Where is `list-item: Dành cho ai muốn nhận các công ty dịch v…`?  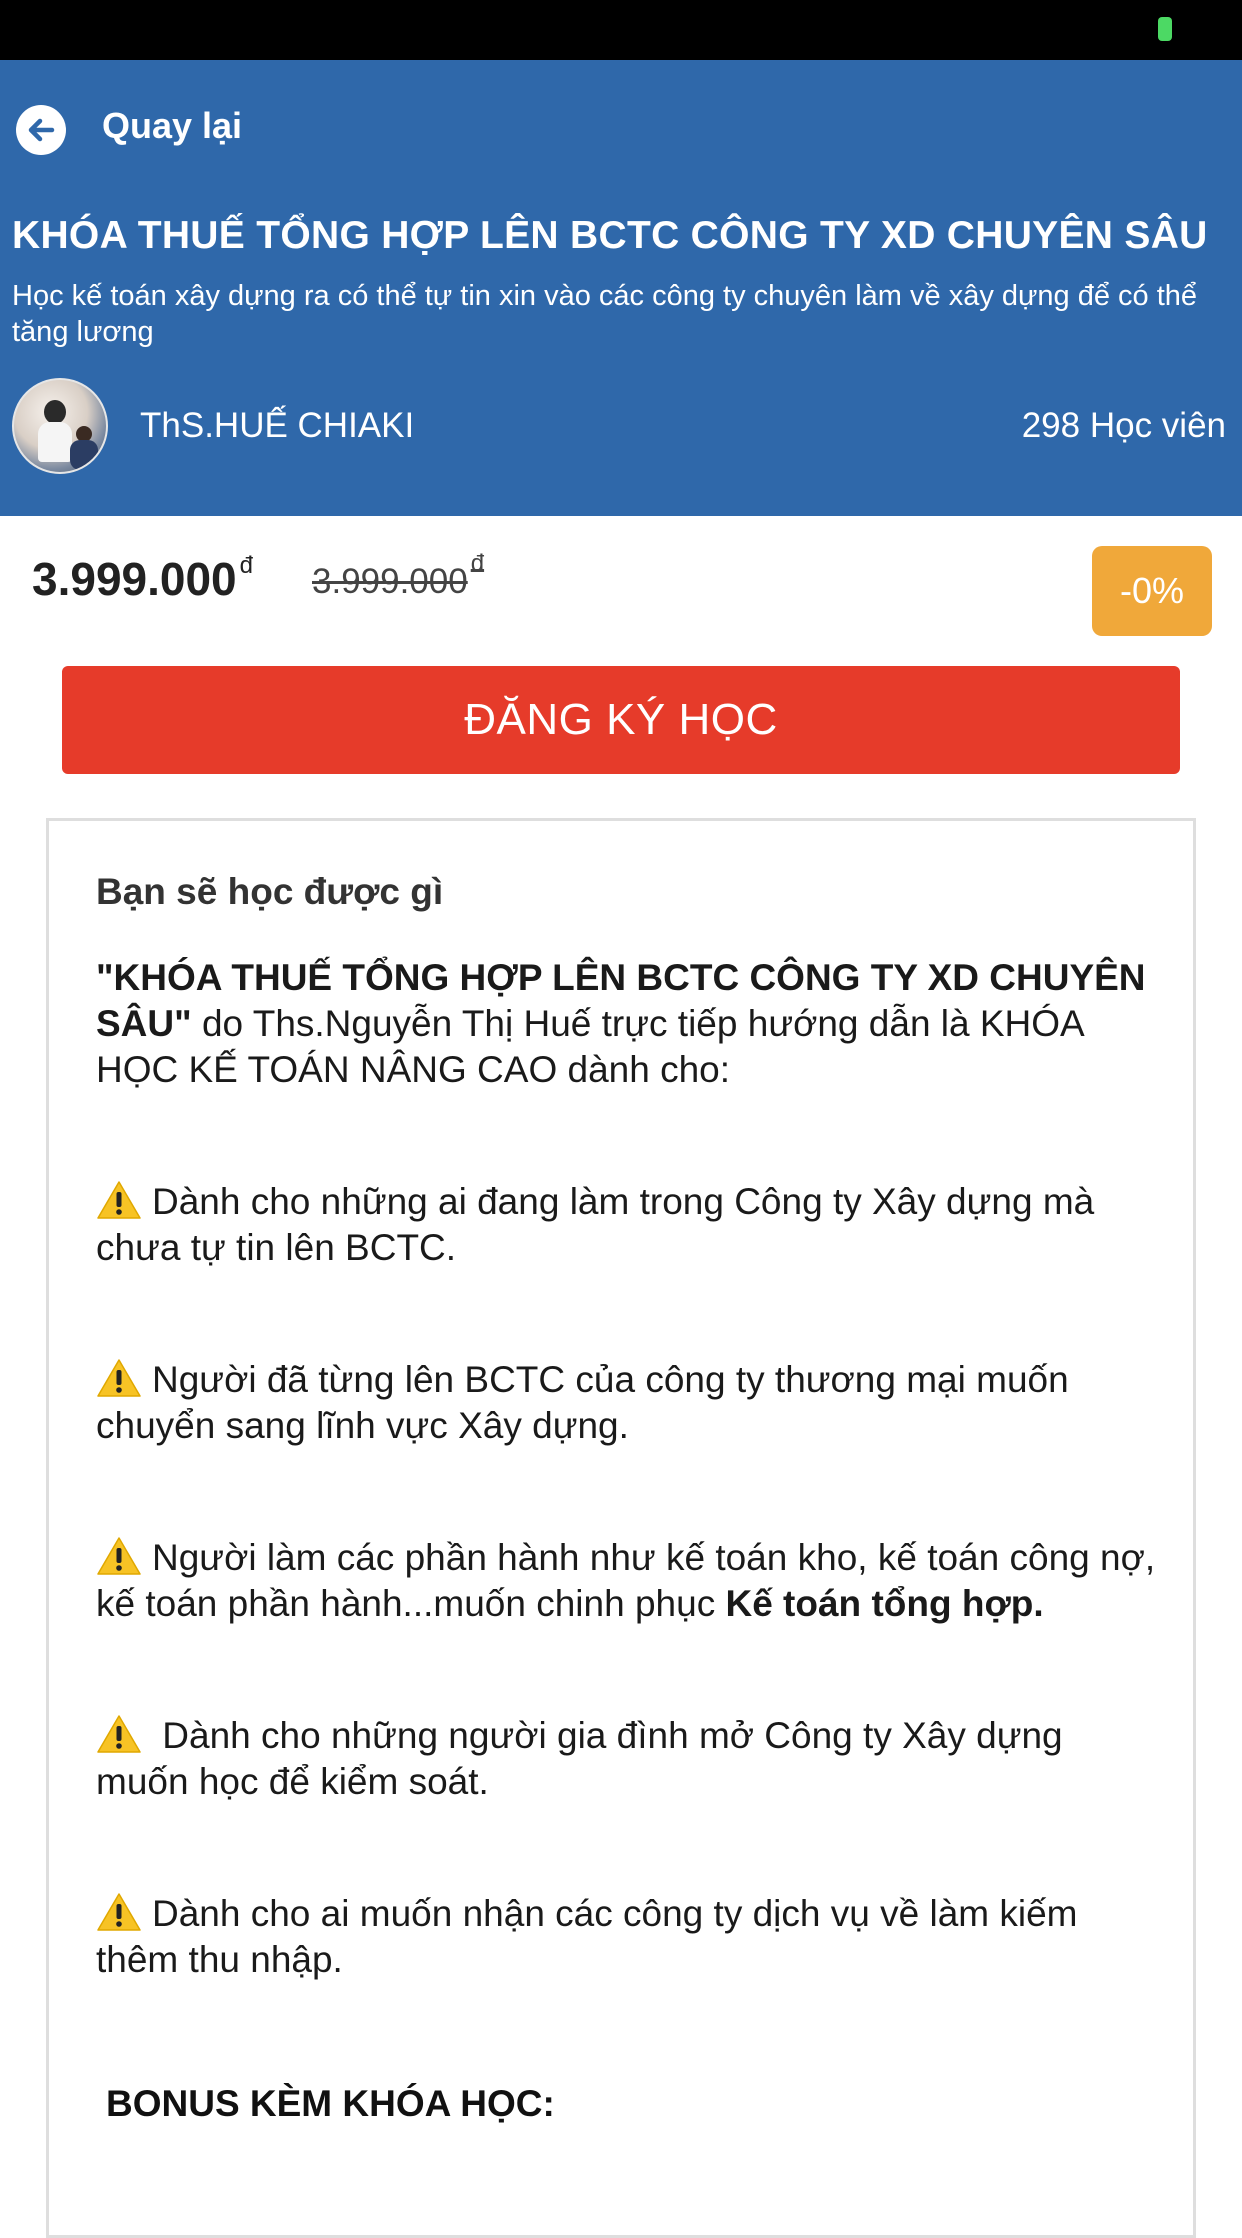
list-item: Dành cho ai muốn nhận các công ty dịch v… is located at coordinates (587, 1936).